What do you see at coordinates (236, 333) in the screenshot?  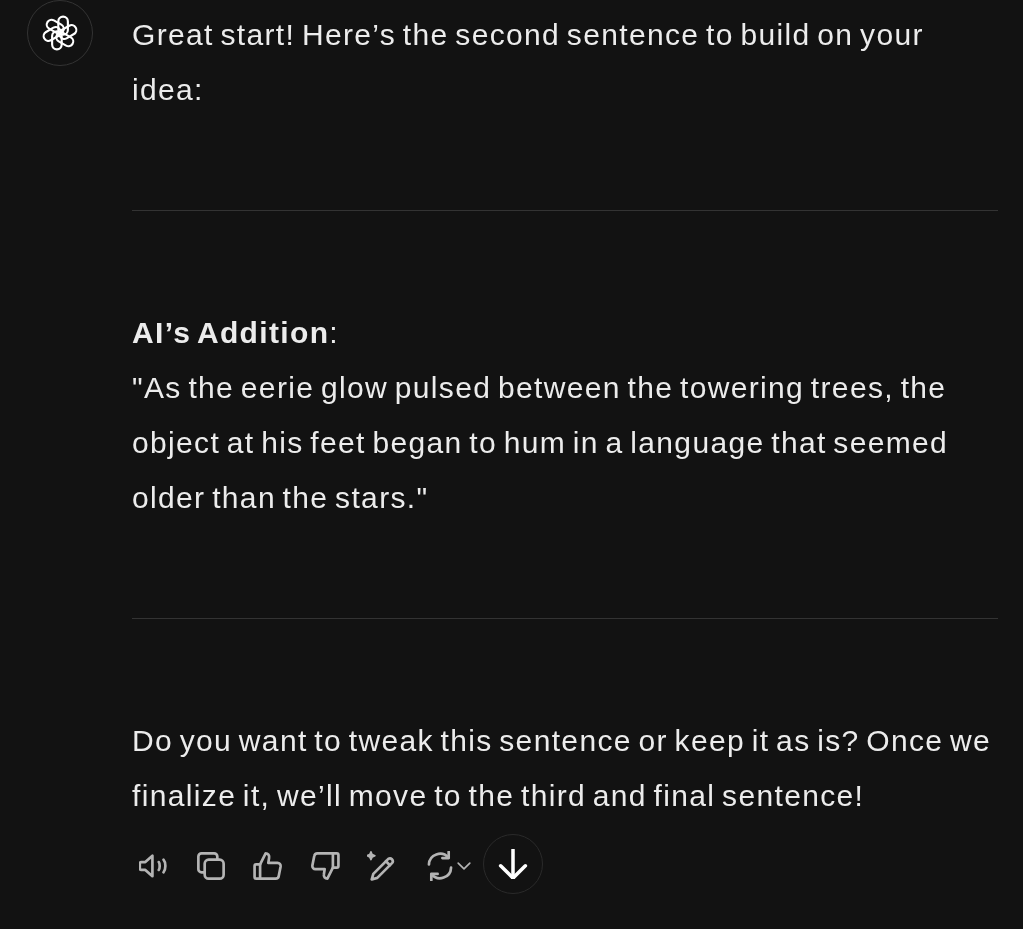 I see `message-text: AI’s Addition:` at bounding box center [236, 333].